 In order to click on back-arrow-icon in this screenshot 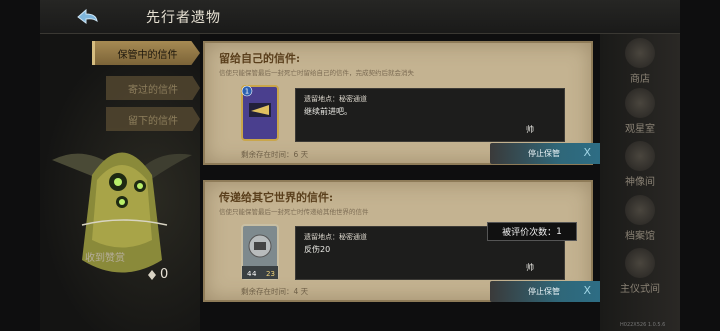, I will do `click(87, 17)`.